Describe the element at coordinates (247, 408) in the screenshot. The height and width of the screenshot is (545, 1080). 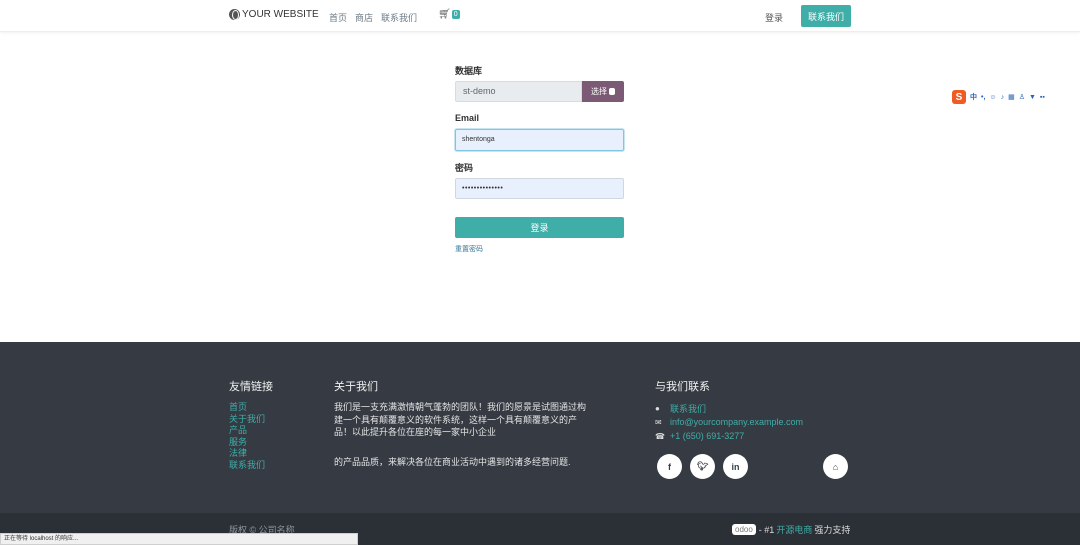
I see `footer-link-home: 首页` at that location.